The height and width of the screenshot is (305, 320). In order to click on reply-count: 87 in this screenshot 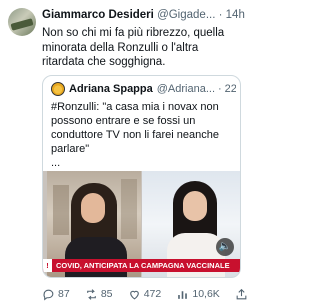, I will do `click(64, 294)`.